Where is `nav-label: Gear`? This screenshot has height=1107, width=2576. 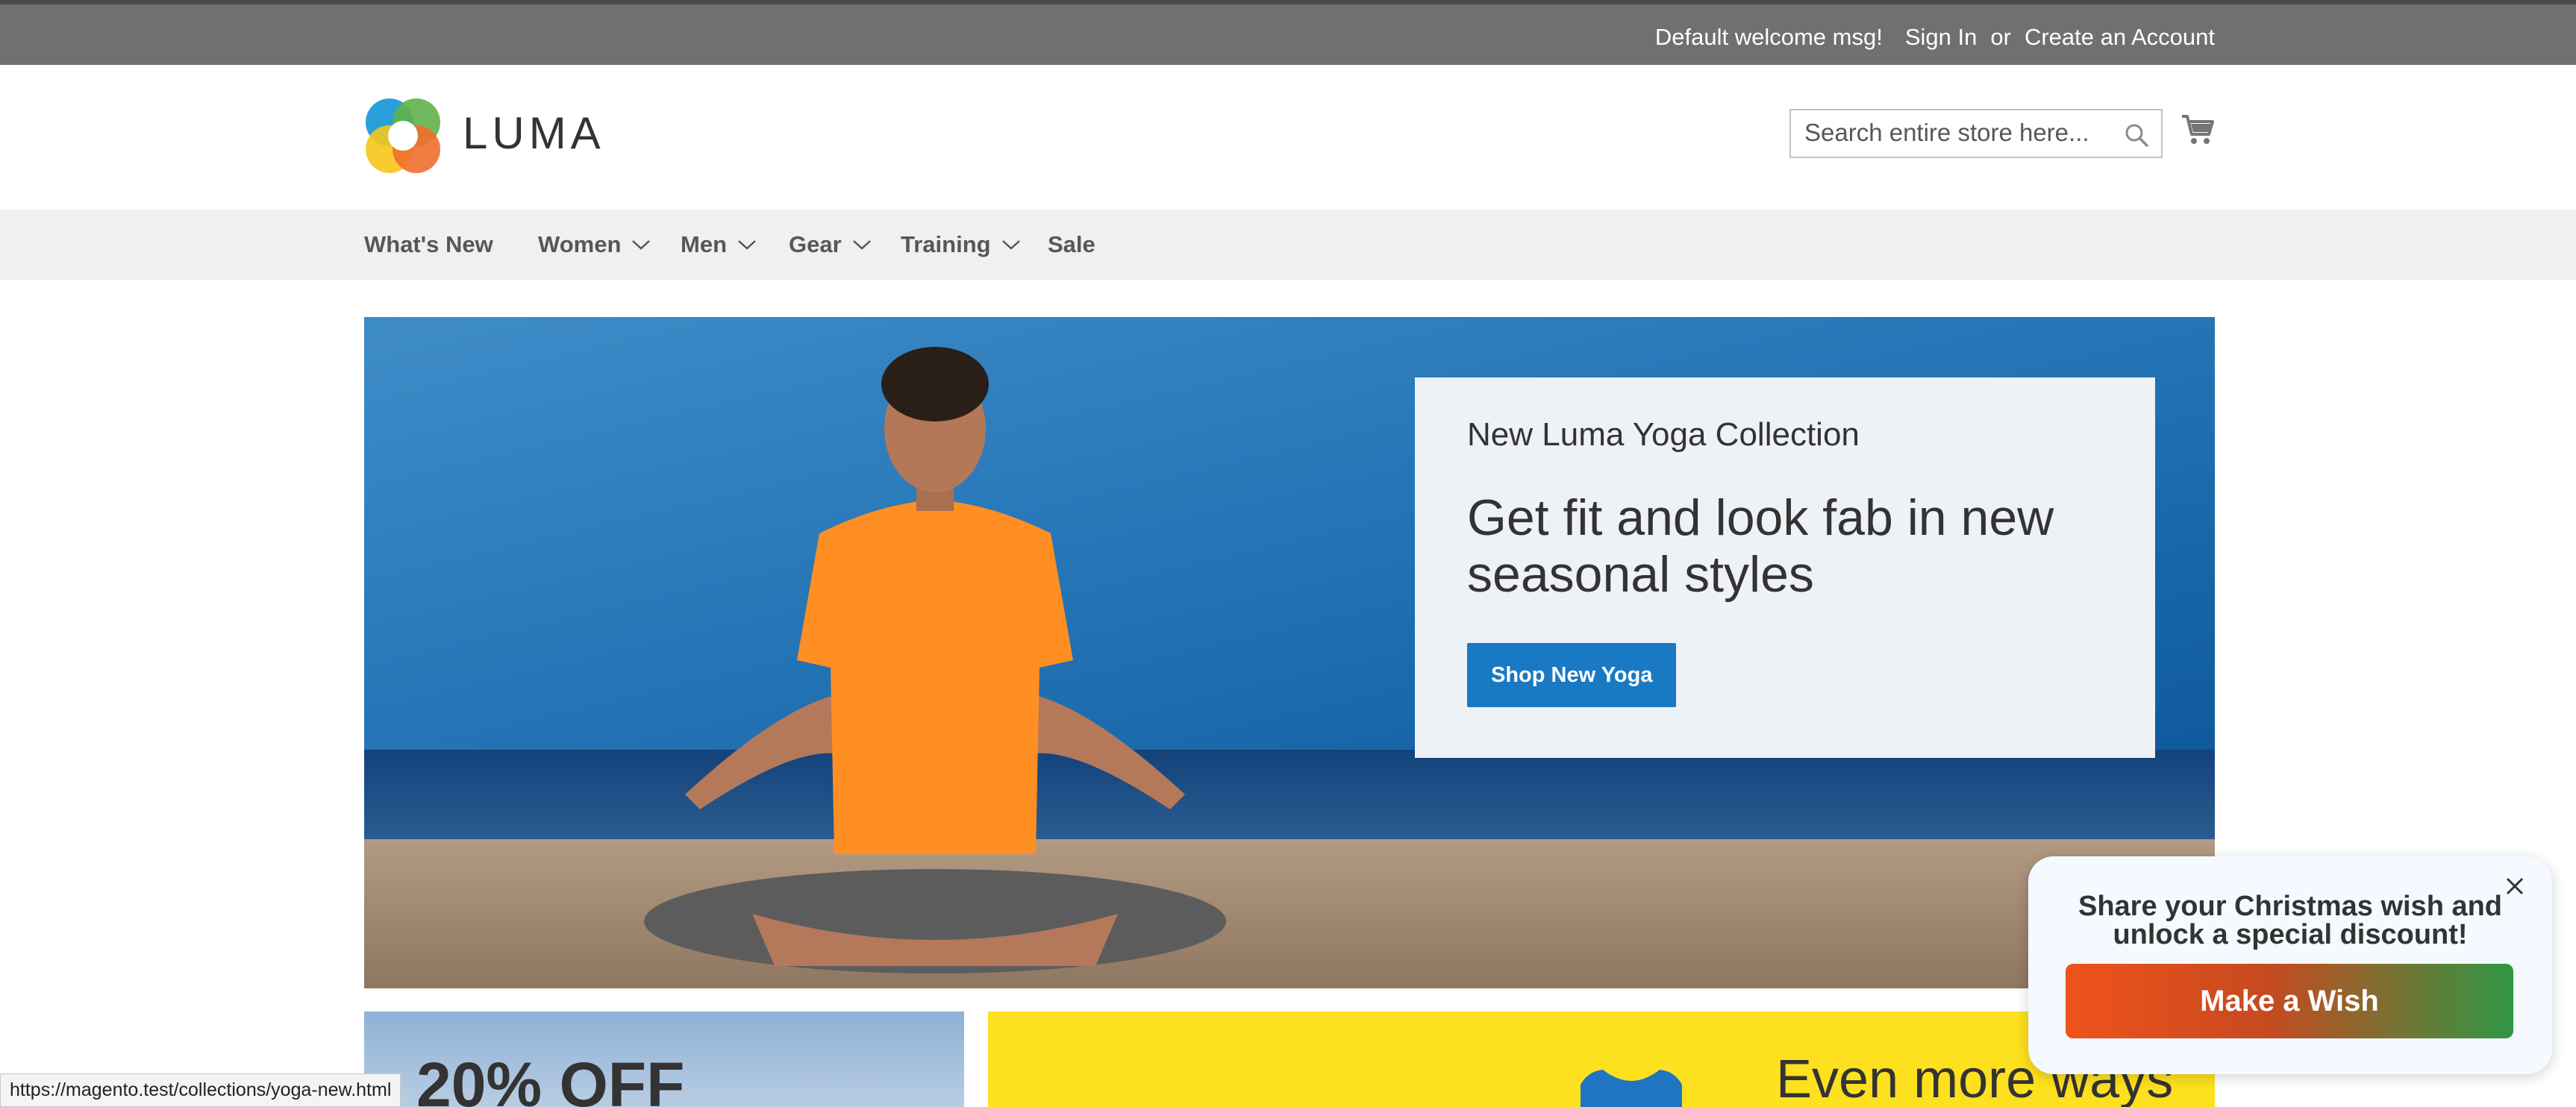 nav-label: Gear is located at coordinates (815, 244).